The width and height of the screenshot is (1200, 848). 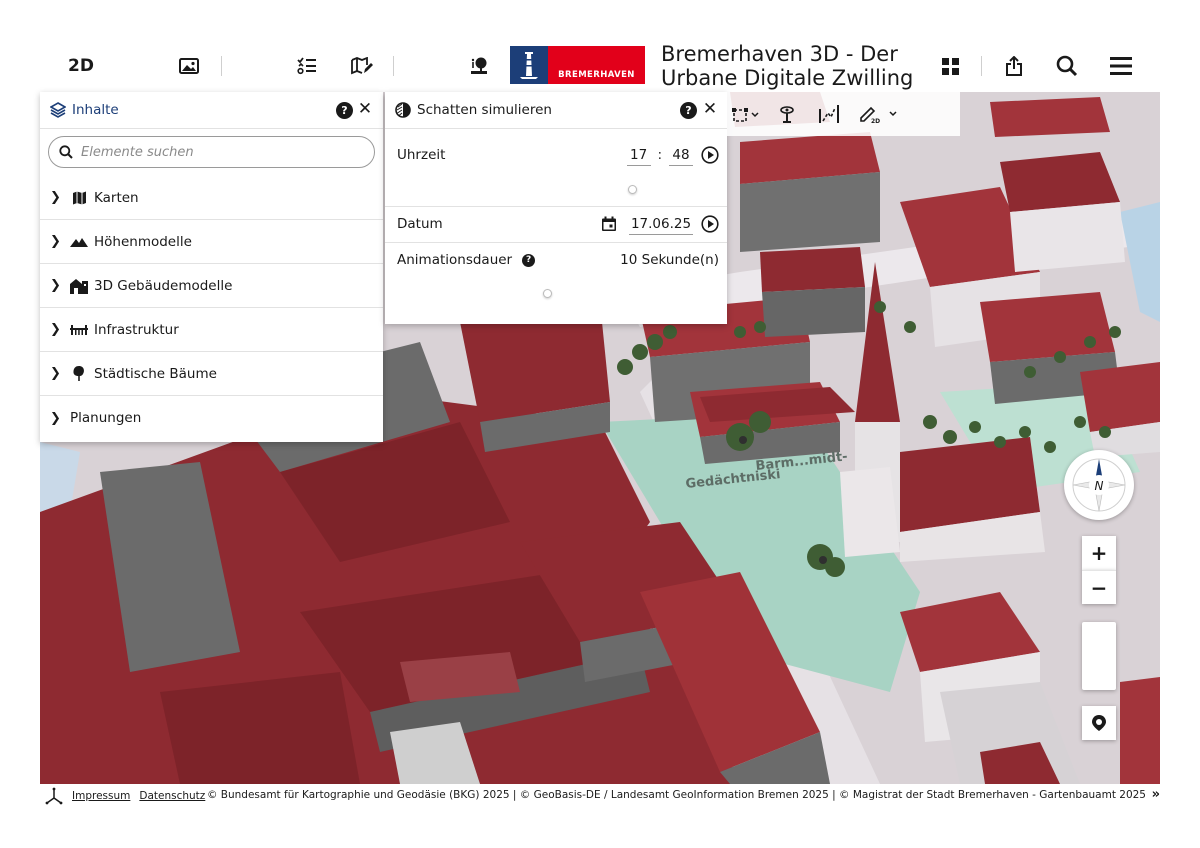 What do you see at coordinates (556, 110) in the screenshot?
I see `shadow-panel-header: Schatten simulieren ? ✕` at bounding box center [556, 110].